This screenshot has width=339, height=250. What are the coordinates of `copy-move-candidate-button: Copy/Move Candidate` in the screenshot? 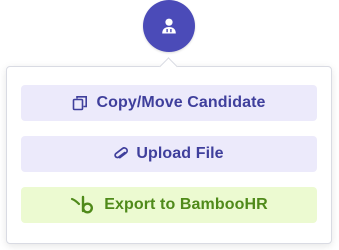 It's located at (169, 103).